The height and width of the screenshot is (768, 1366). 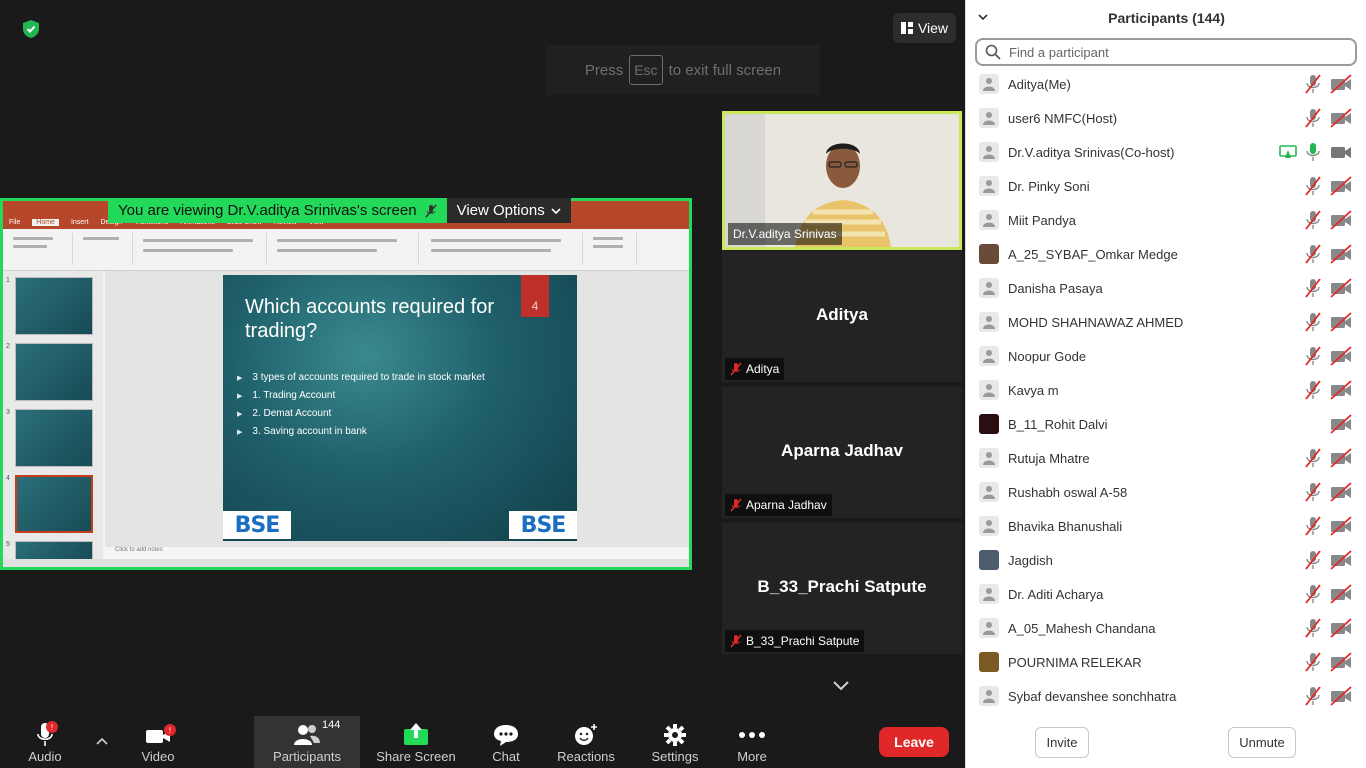 I want to click on participant-name: MOHD SHAHNAWAZ AHMED, so click(x=1096, y=322).